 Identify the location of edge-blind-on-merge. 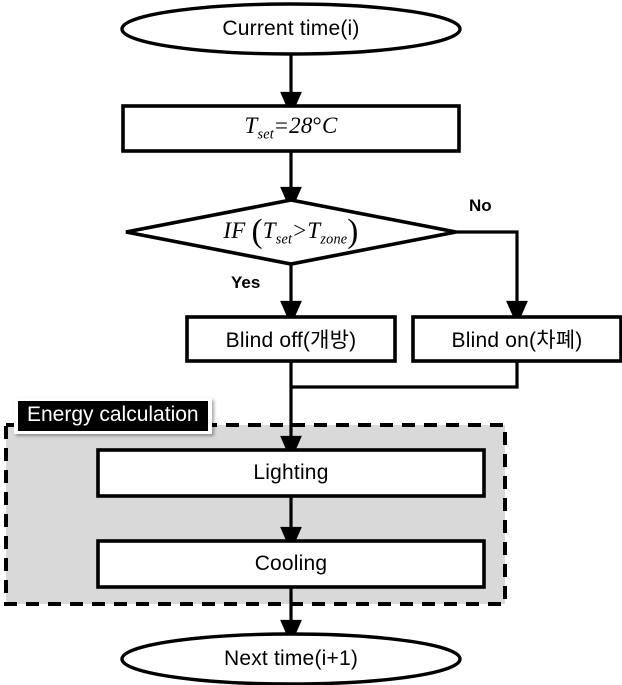
(405, 375).